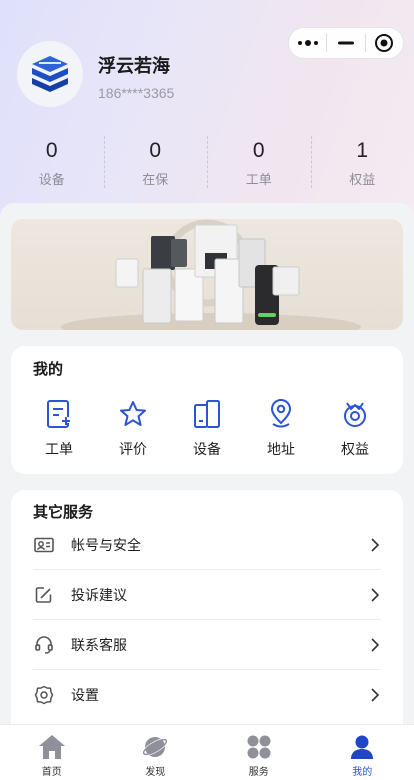 The height and width of the screenshot is (780, 414). What do you see at coordinates (48, 369) in the screenshot?
I see `mine-title: 我的` at bounding box center [48, 369].